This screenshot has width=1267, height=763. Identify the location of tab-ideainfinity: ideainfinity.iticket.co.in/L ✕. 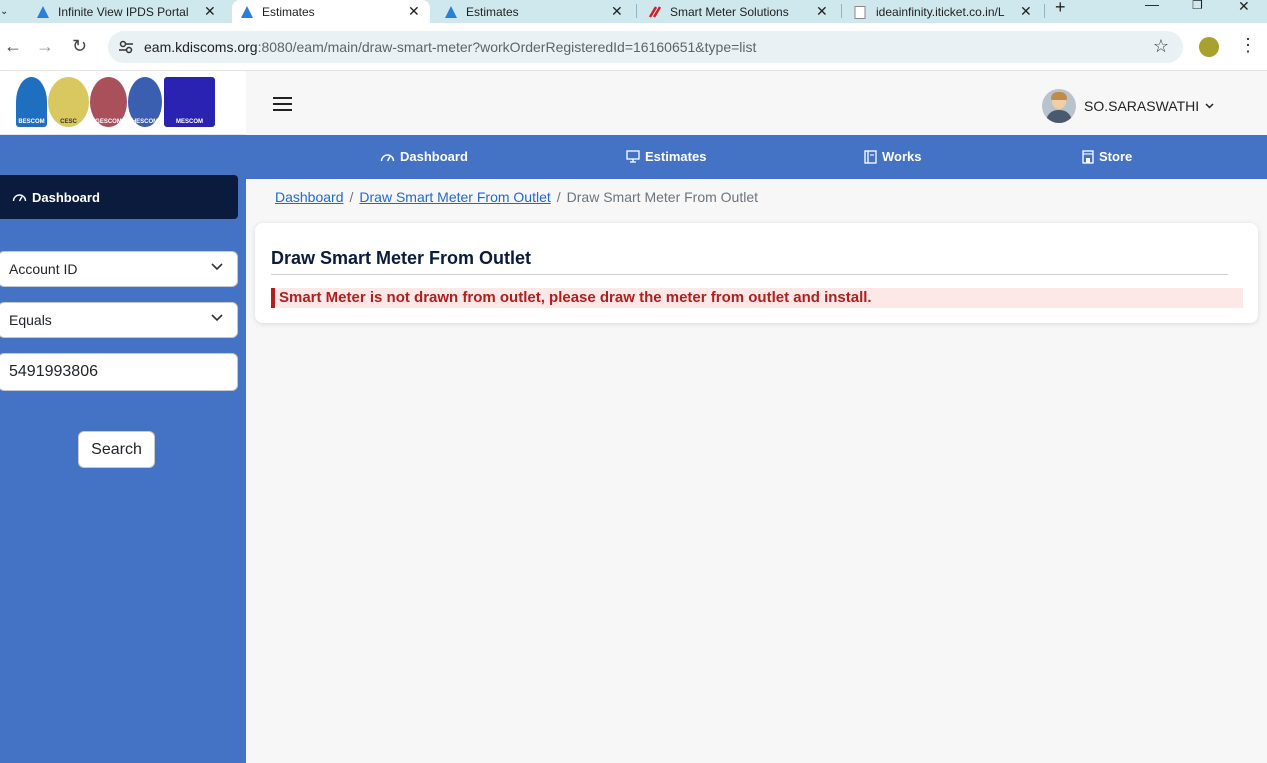
(947, 11).